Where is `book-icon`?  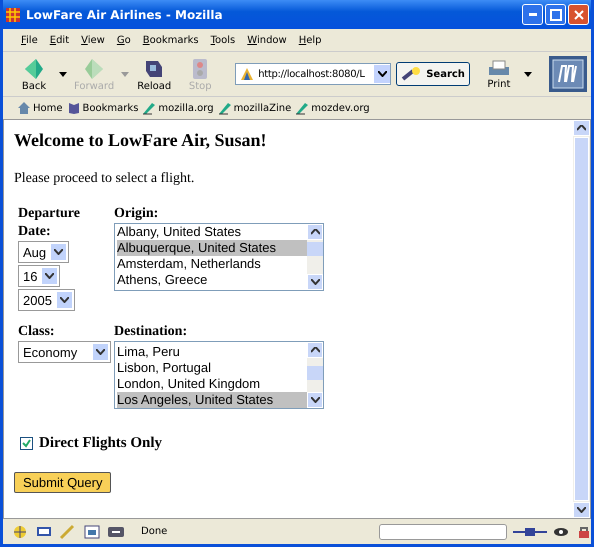 book-icon is located at coordinates (73, 108).